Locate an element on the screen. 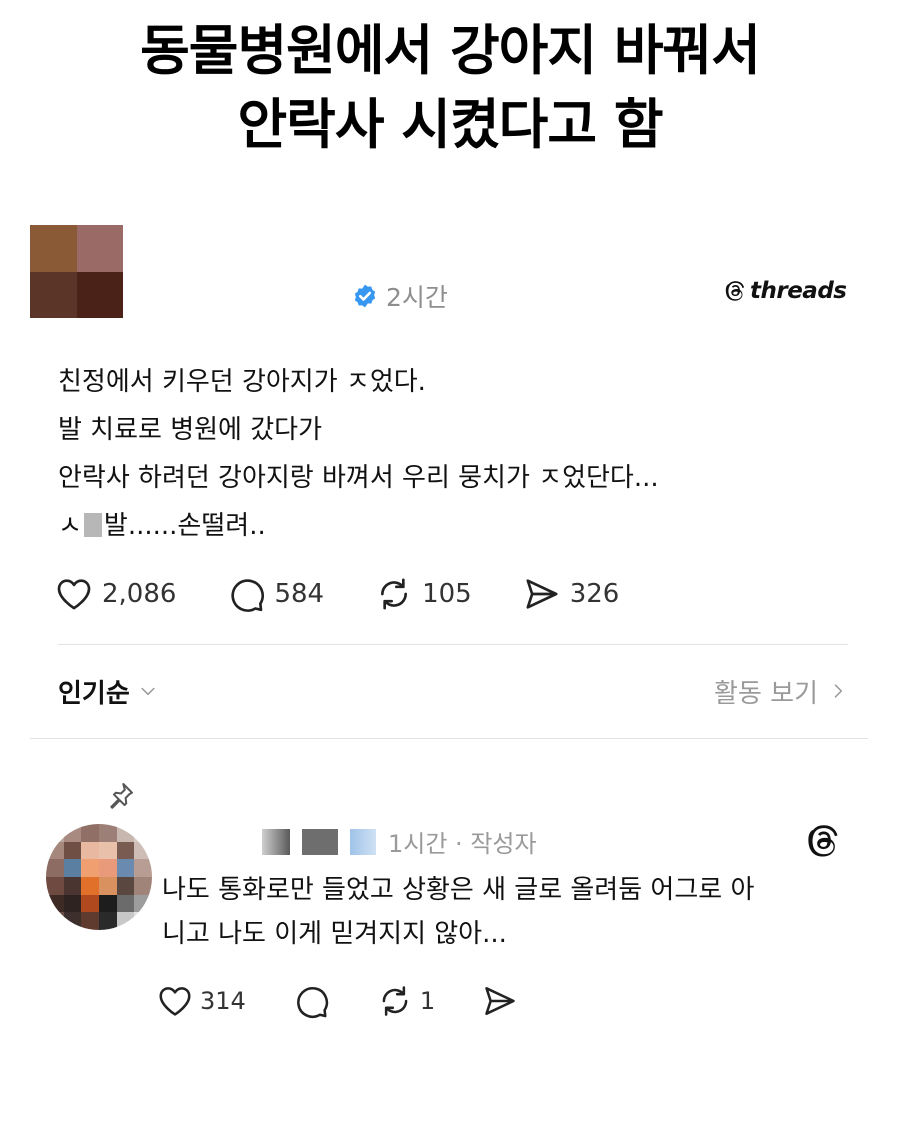  reply-comment-button is located at coordinates (311, 1001).